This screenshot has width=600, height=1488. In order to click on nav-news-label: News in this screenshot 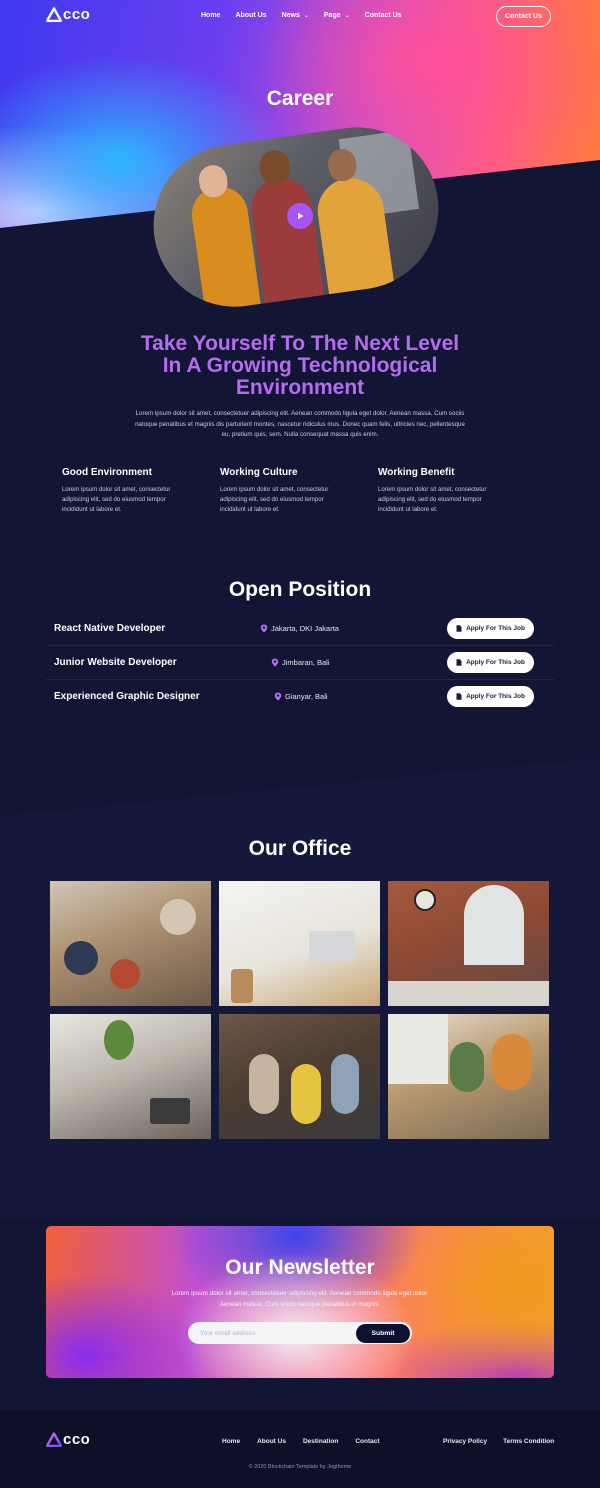, I will do `click(290, 15)`.